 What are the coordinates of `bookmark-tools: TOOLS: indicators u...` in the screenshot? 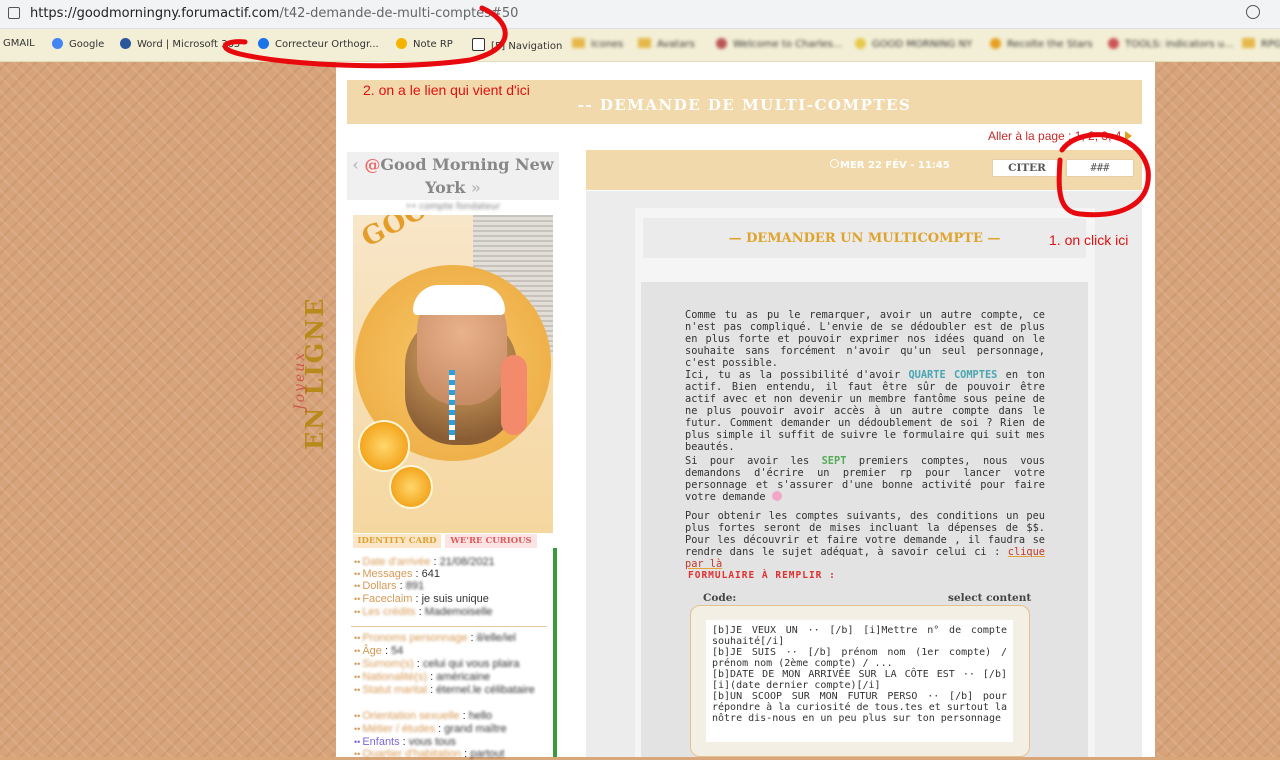 It's located at (1171, 44).